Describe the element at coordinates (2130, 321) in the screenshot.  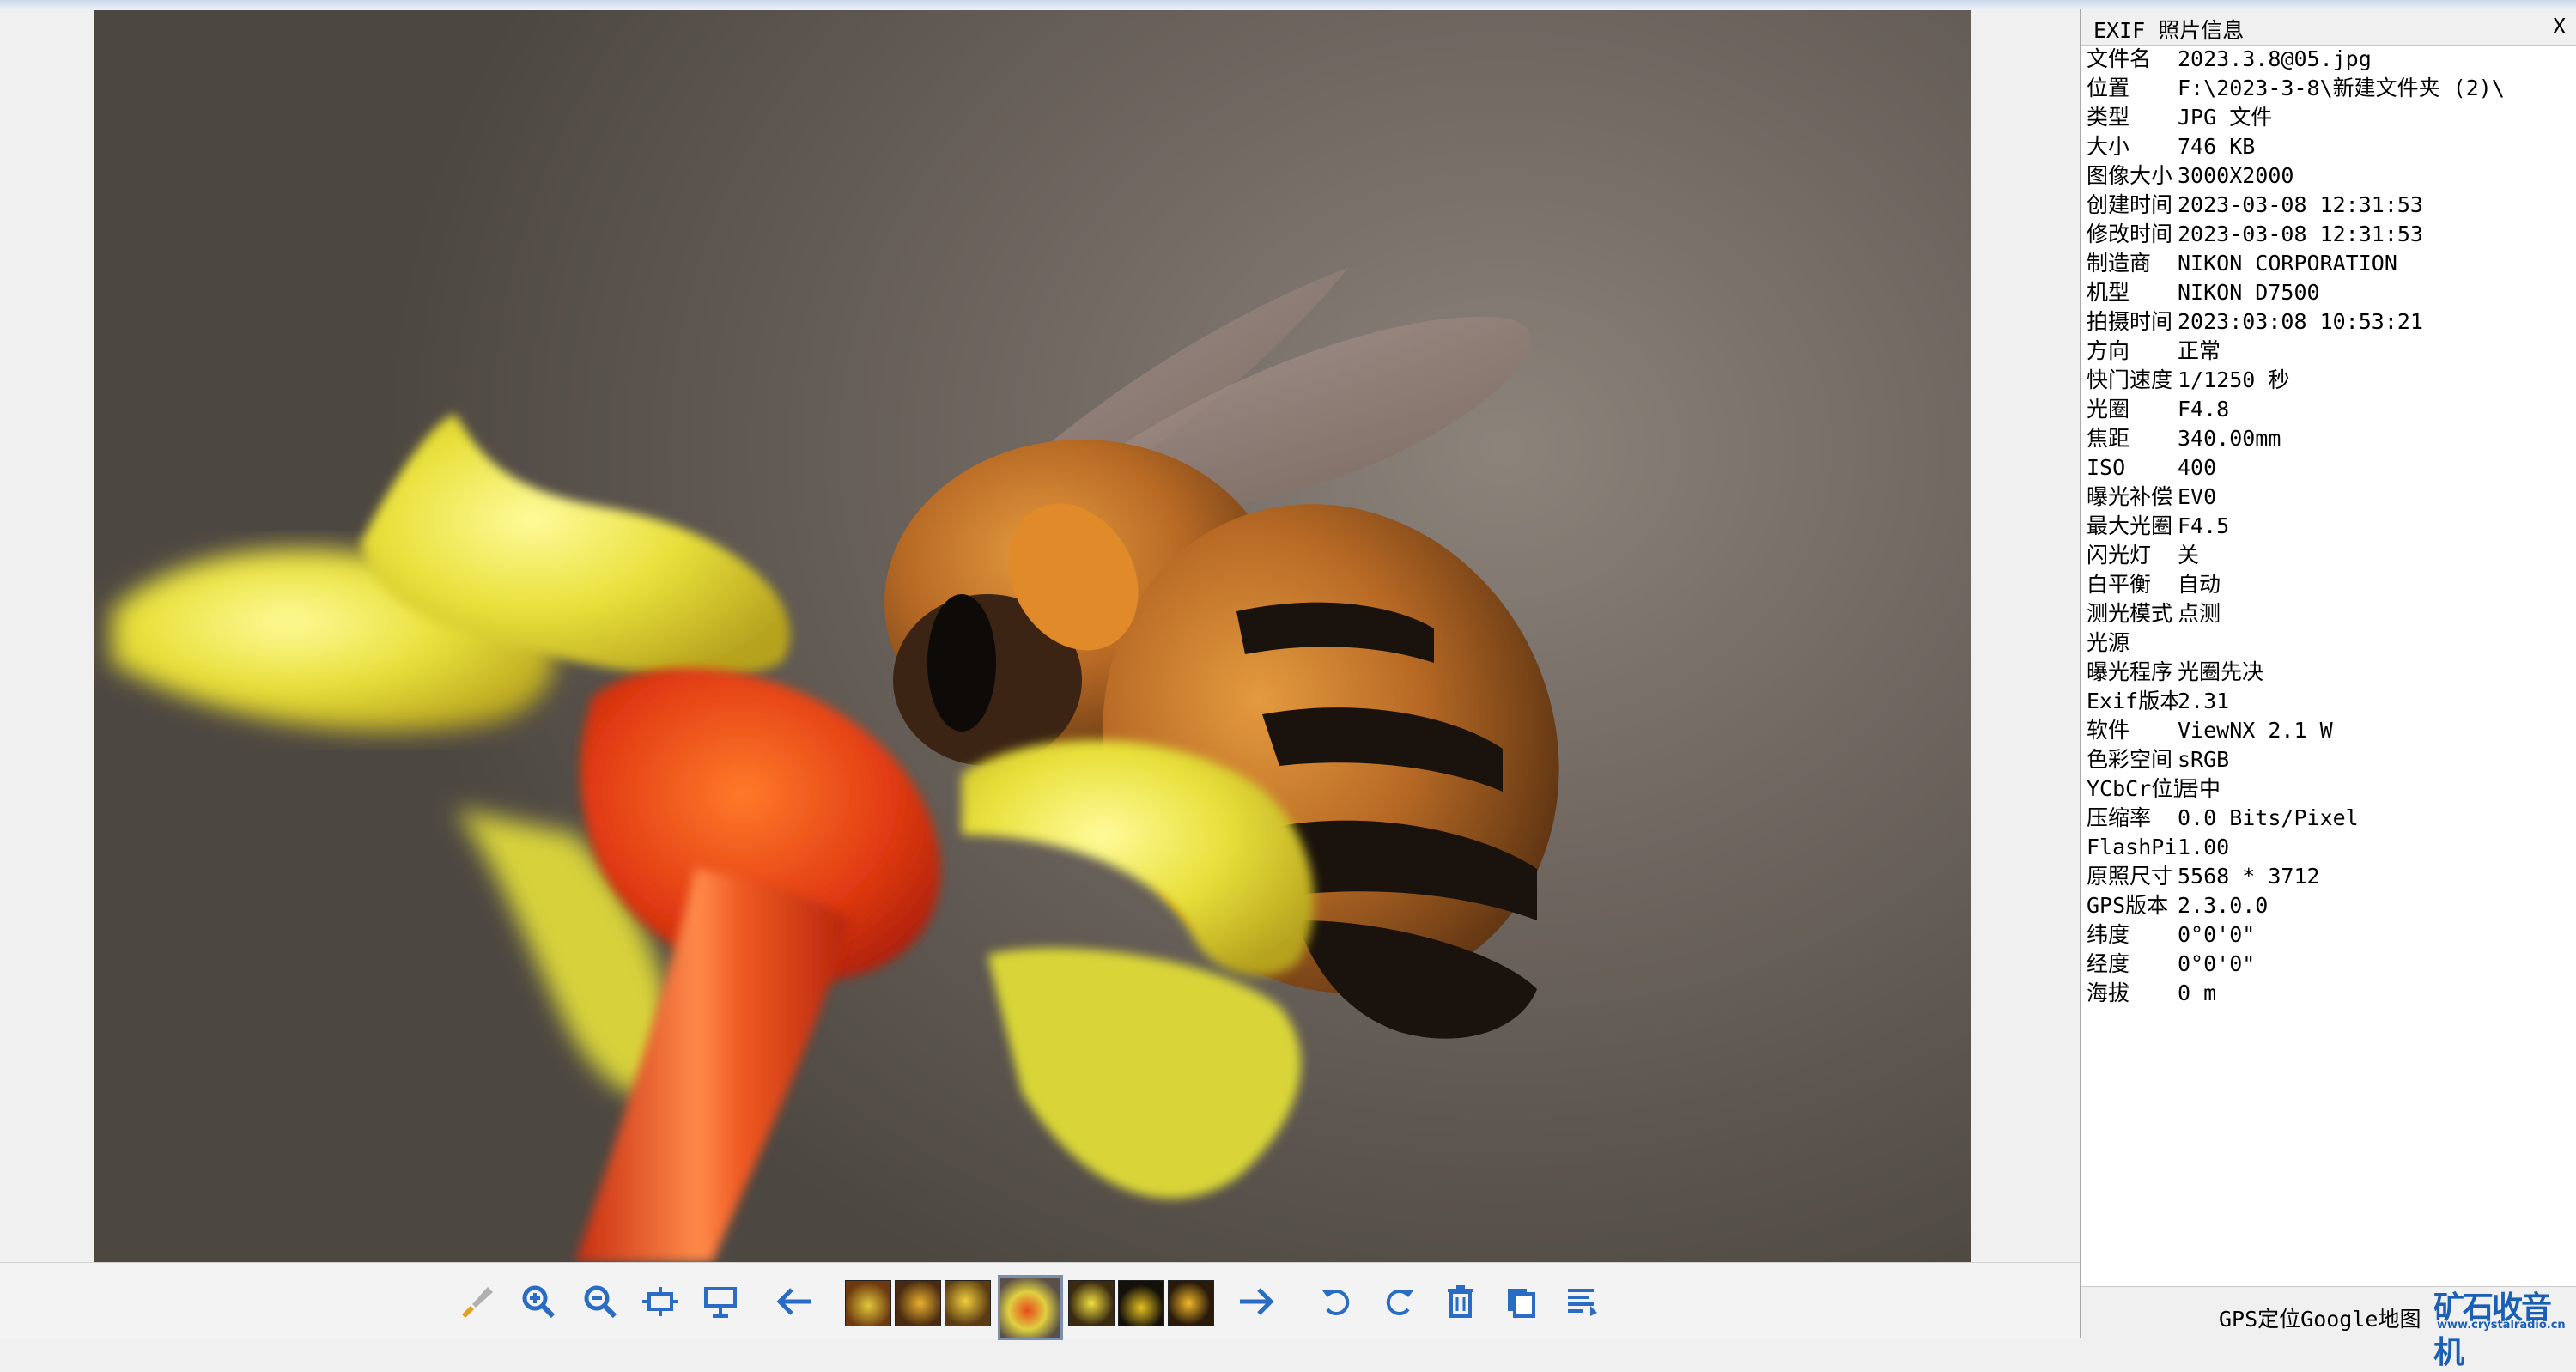
I see `exif-field-label: 拍摄时间` at that location.